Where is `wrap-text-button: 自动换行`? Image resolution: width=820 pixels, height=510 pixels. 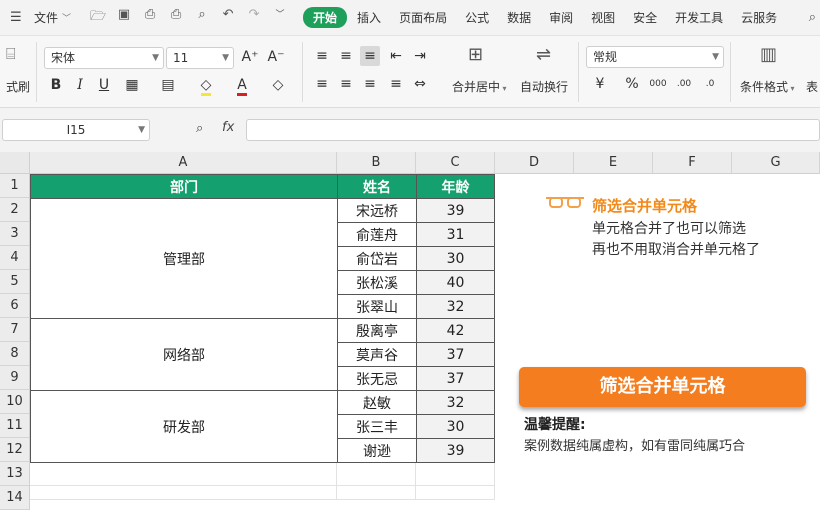
wrap-text-button: 自动换行 is located at coordinates (544, 86).